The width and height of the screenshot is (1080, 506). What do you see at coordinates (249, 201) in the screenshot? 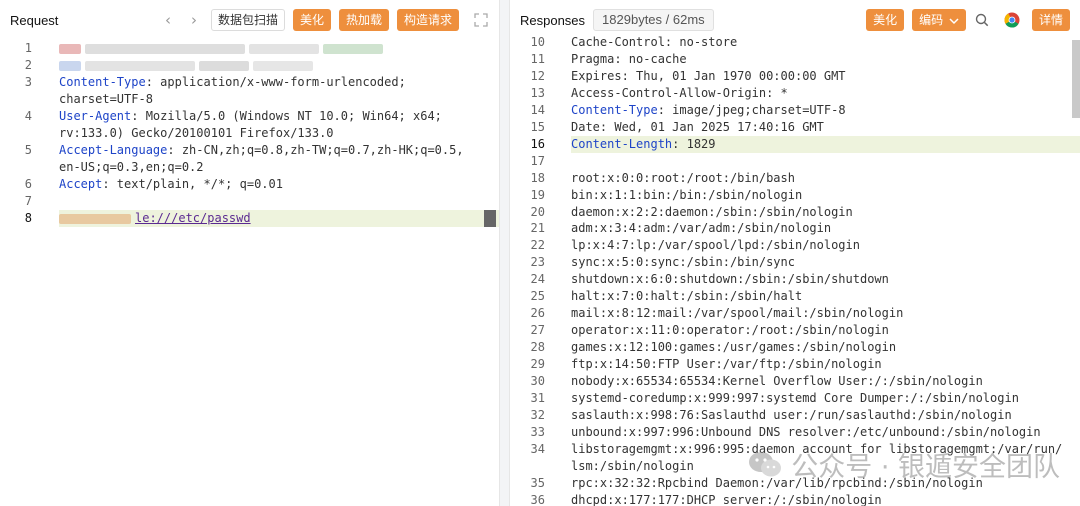
I see `code-line: 7` at bounding box center [249, 201].